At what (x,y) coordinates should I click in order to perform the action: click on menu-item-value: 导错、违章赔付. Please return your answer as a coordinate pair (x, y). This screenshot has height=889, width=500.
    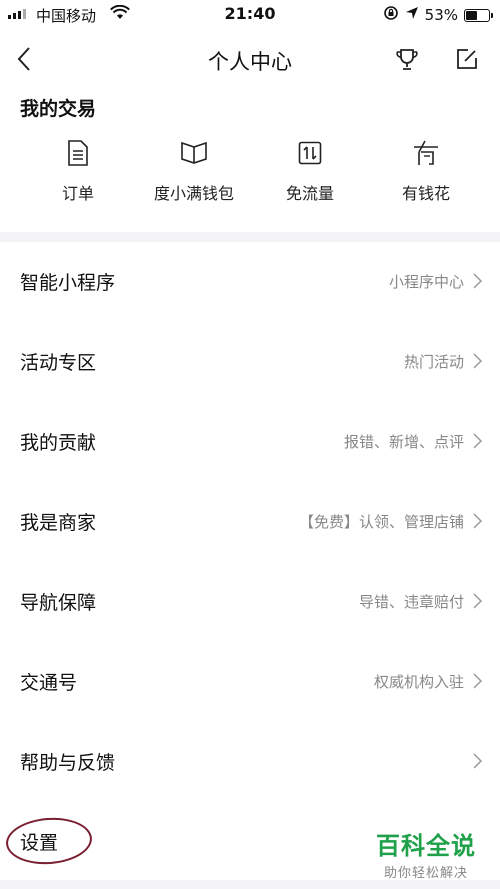
    Looking at the image, I should click on (411, 602).